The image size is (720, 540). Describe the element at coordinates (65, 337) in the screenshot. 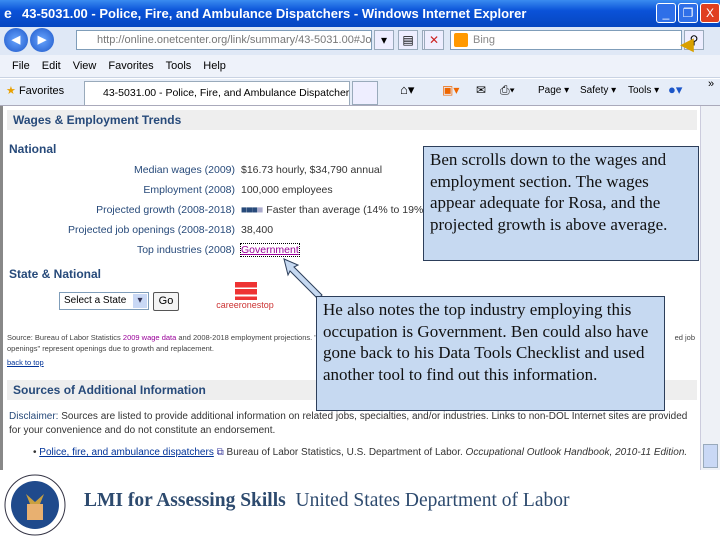

I see `source-text: Source: Bureau of Labor Statistics` at that location.